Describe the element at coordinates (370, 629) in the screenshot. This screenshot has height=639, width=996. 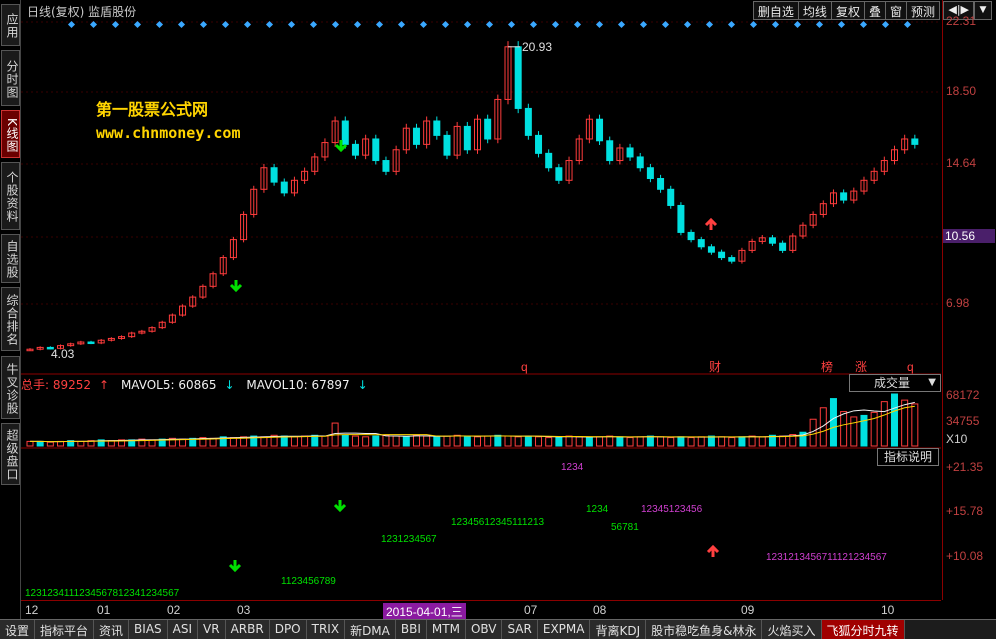
I see `tab-9: 新DMA` at that location.